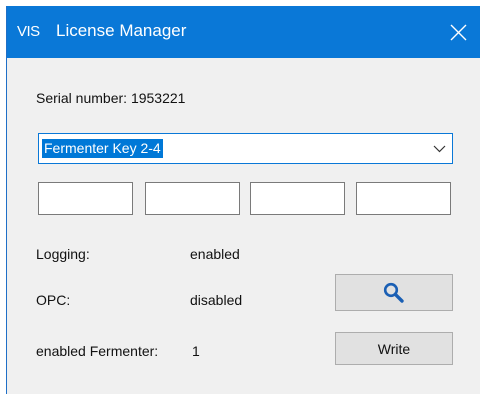 The image size is (480, 394). I want to click on close-button, so click(457, 32).